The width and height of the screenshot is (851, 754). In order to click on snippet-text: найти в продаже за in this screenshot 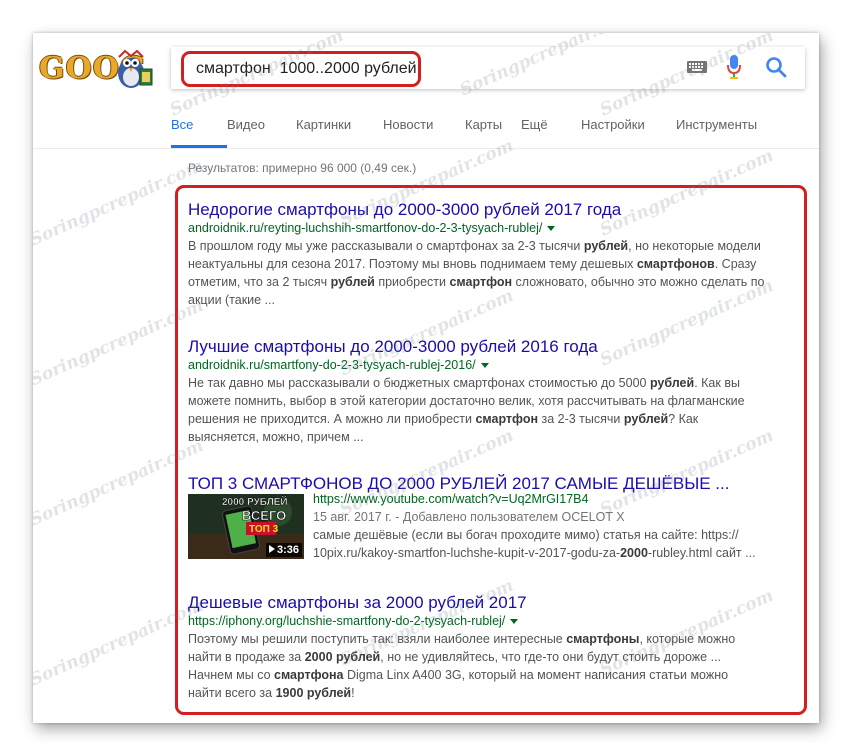, I will do `click(246, 657)`.